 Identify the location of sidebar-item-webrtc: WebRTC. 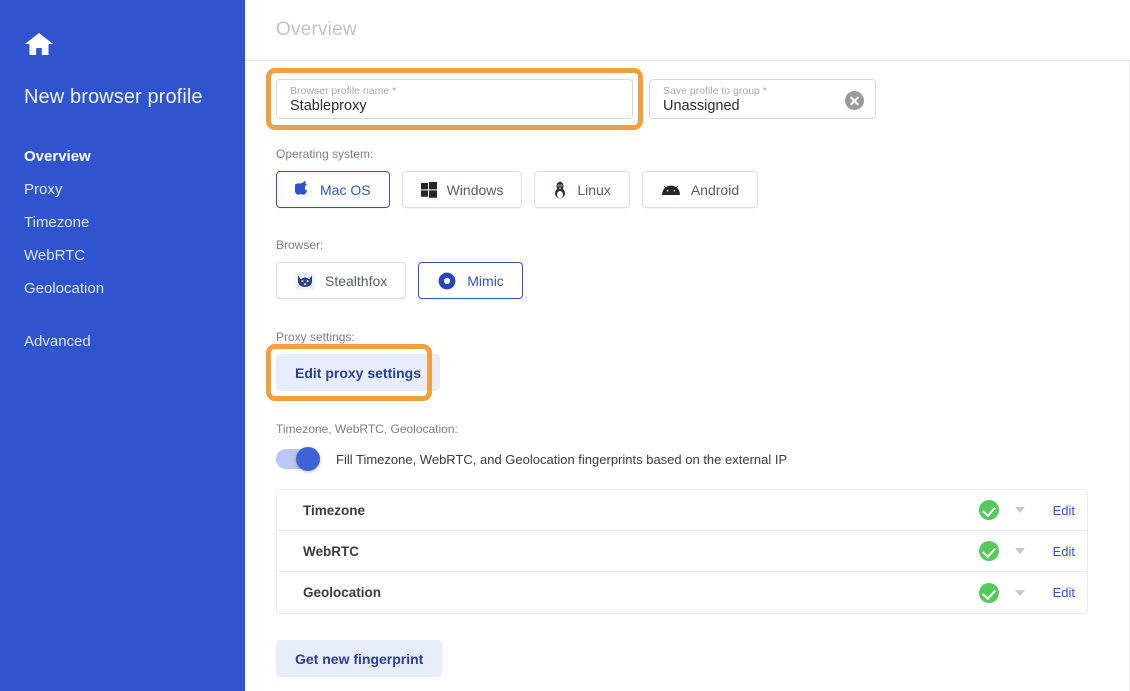
(124, 255).